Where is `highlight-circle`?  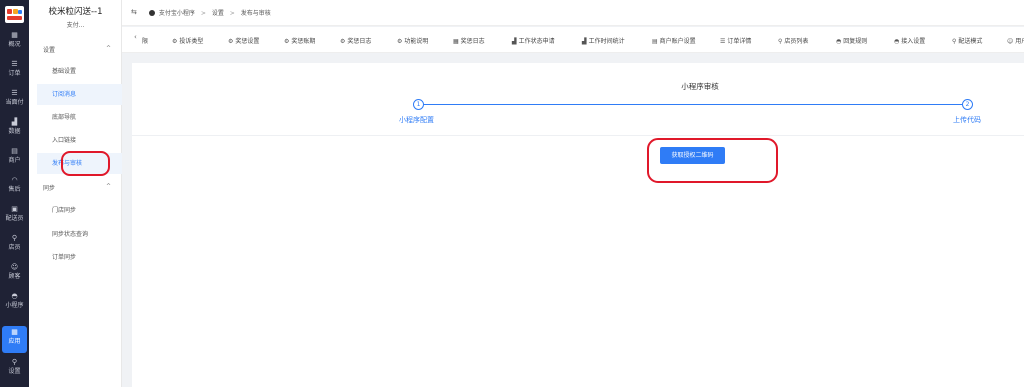
highlight-circle is located at coordinates (712, 160).